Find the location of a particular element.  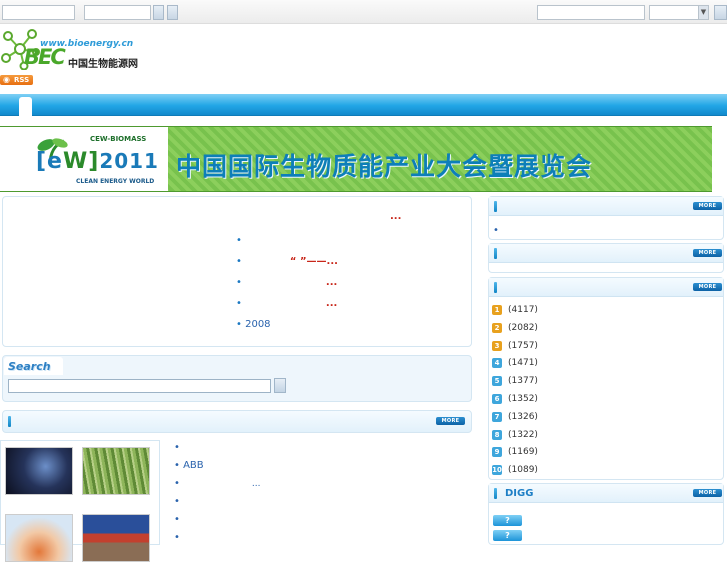

ranking-item: 1 (4117) is located at coordinates (515, 312).